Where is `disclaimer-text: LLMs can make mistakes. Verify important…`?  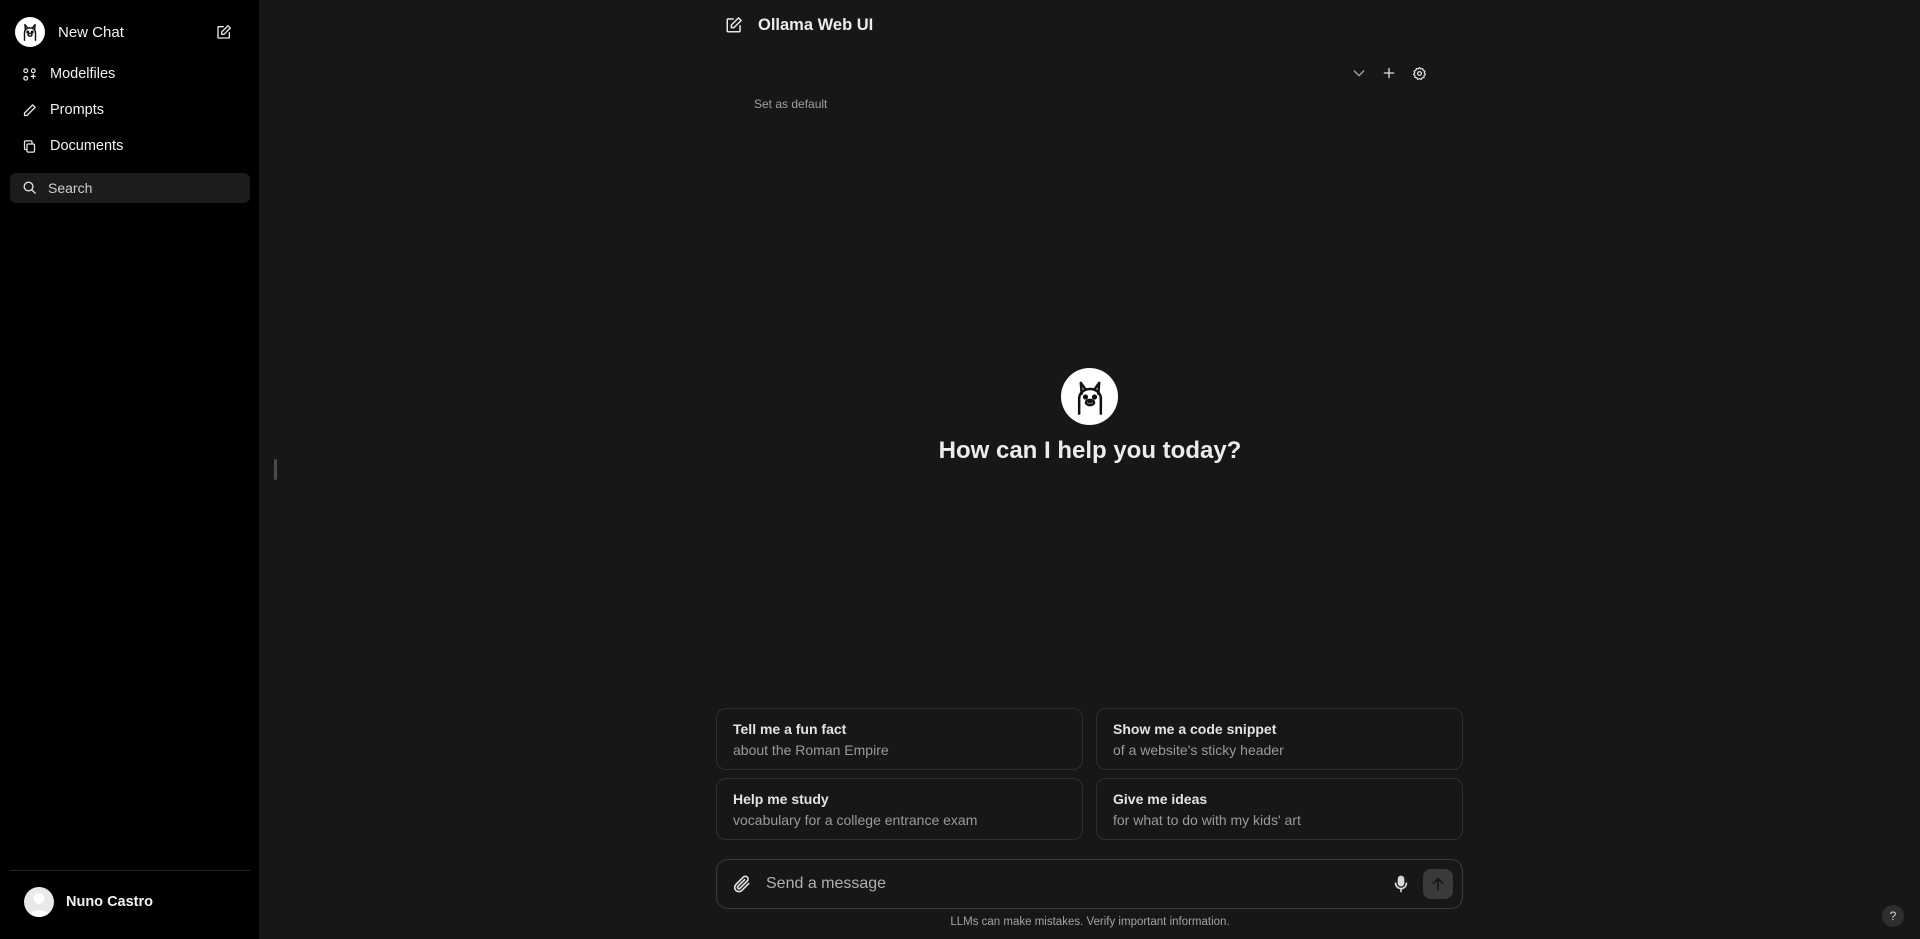
disclaimer-text: LLMs can make mistakes. Verify important… is located at coordinates (1090, 922).